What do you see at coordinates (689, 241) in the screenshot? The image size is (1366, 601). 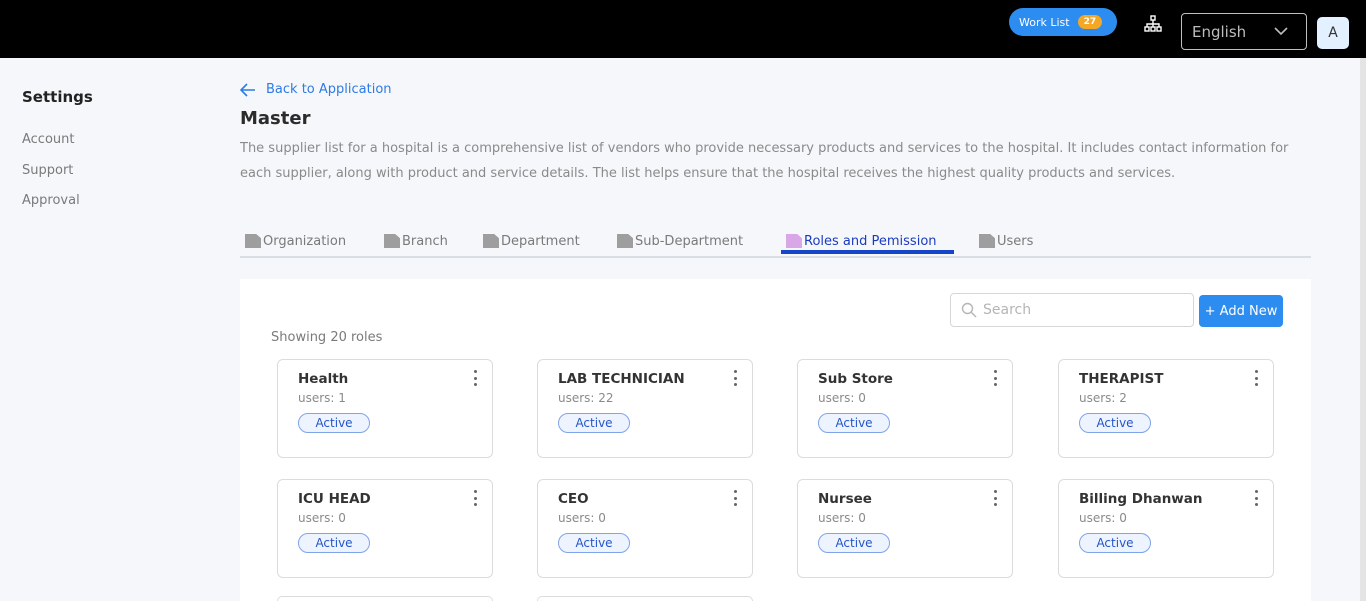 I see `tab-label: Sub-Department` at bounding box center [689, 241].